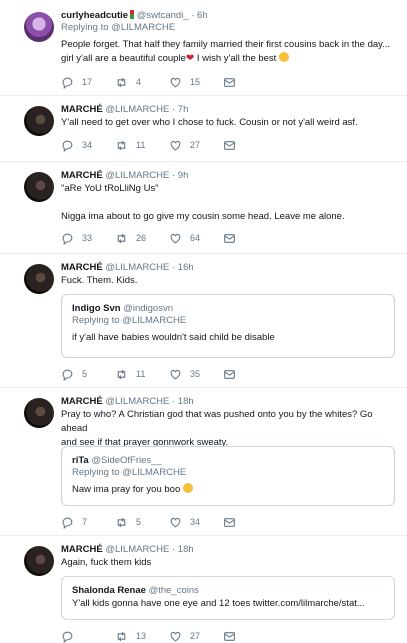  I want to click on tweet-actions: 17 4 15, so click(161, 82).